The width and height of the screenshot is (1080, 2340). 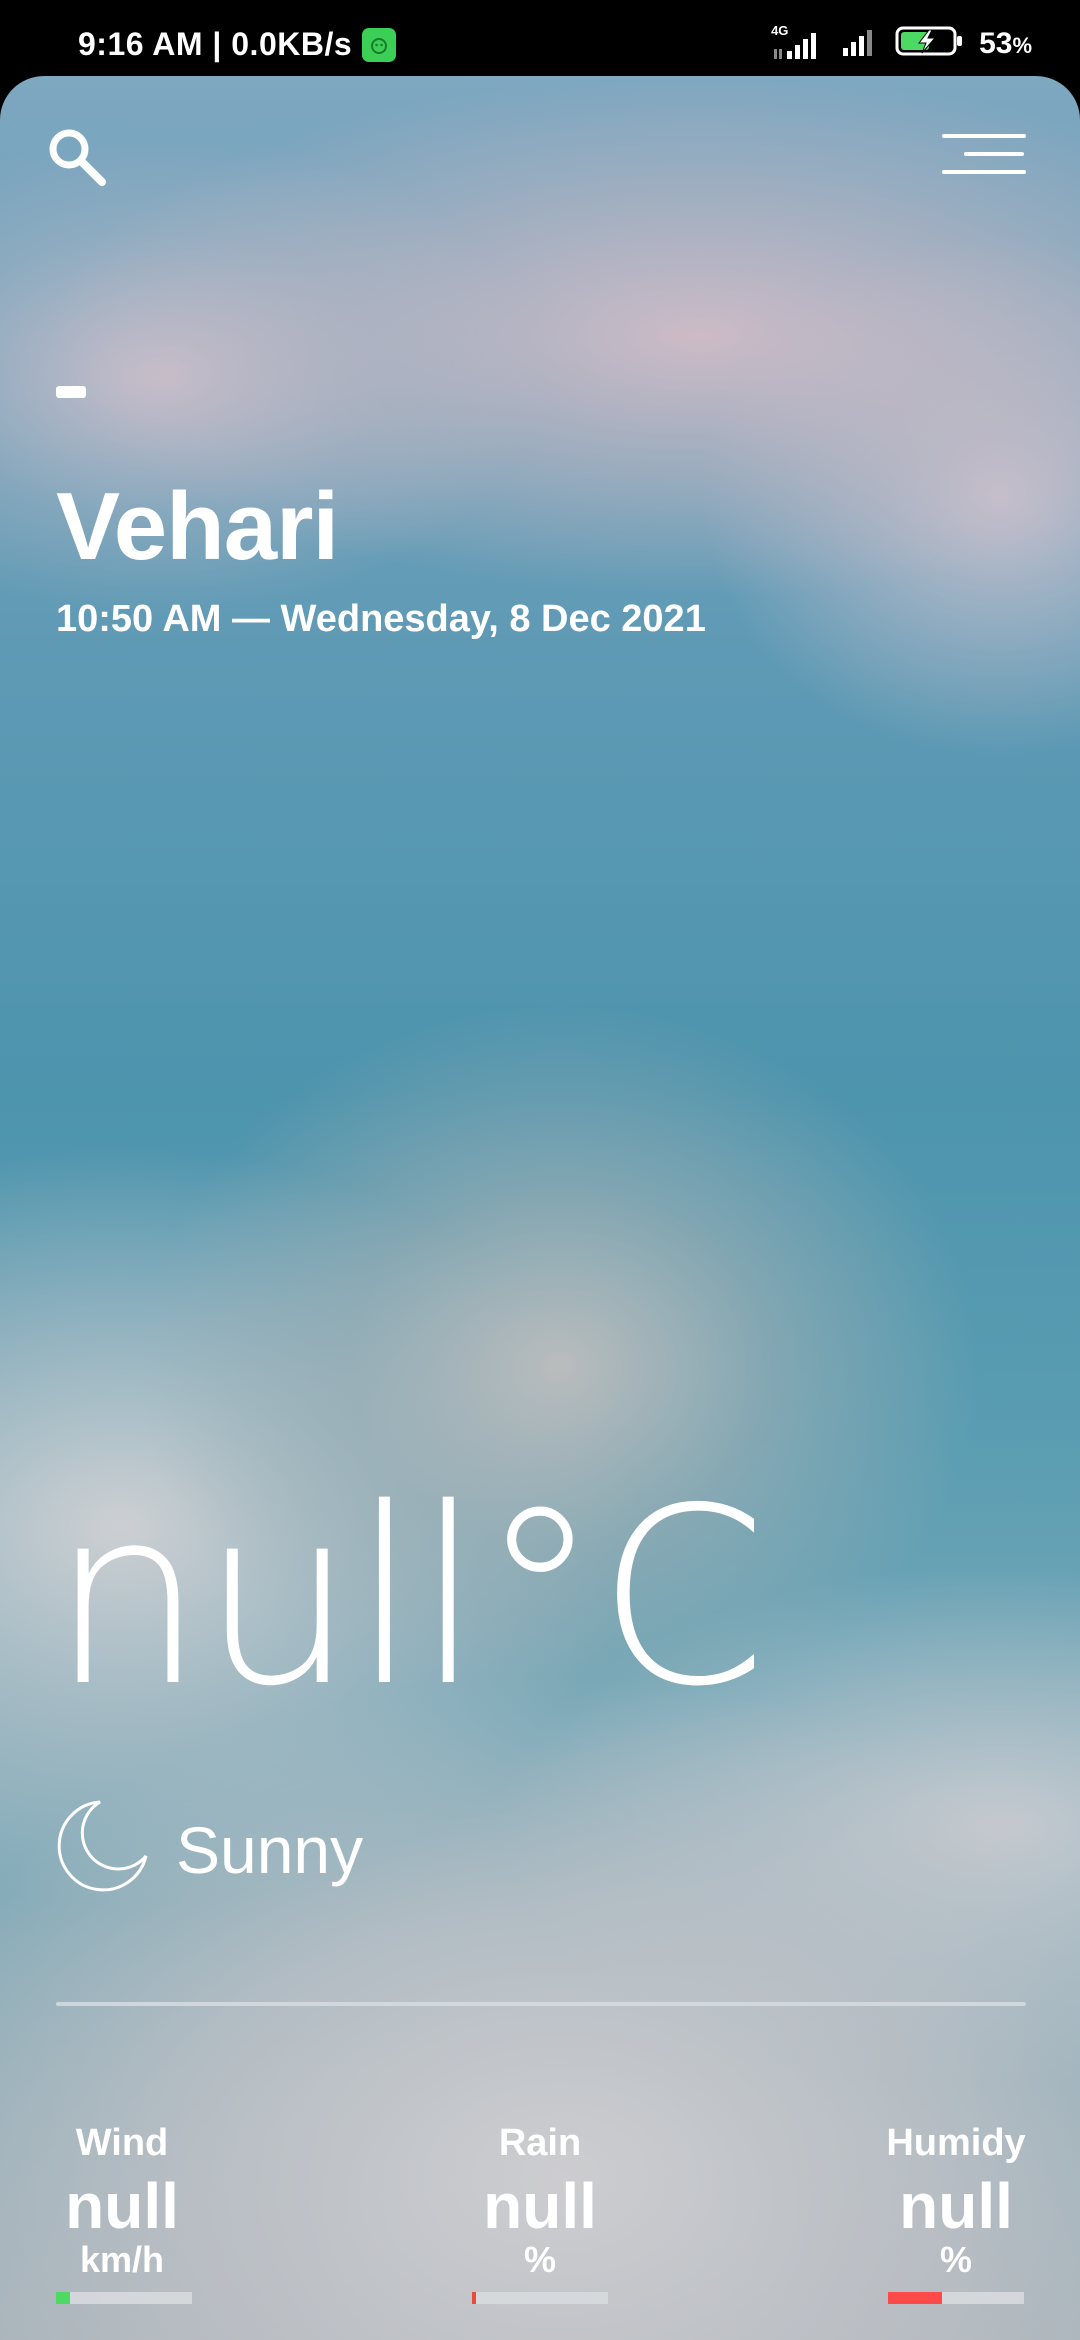 What do you see at coordinates (122, 2259) in the screenshot?
I see `wind-unit: km/h` at bounding box center [122, 2259].